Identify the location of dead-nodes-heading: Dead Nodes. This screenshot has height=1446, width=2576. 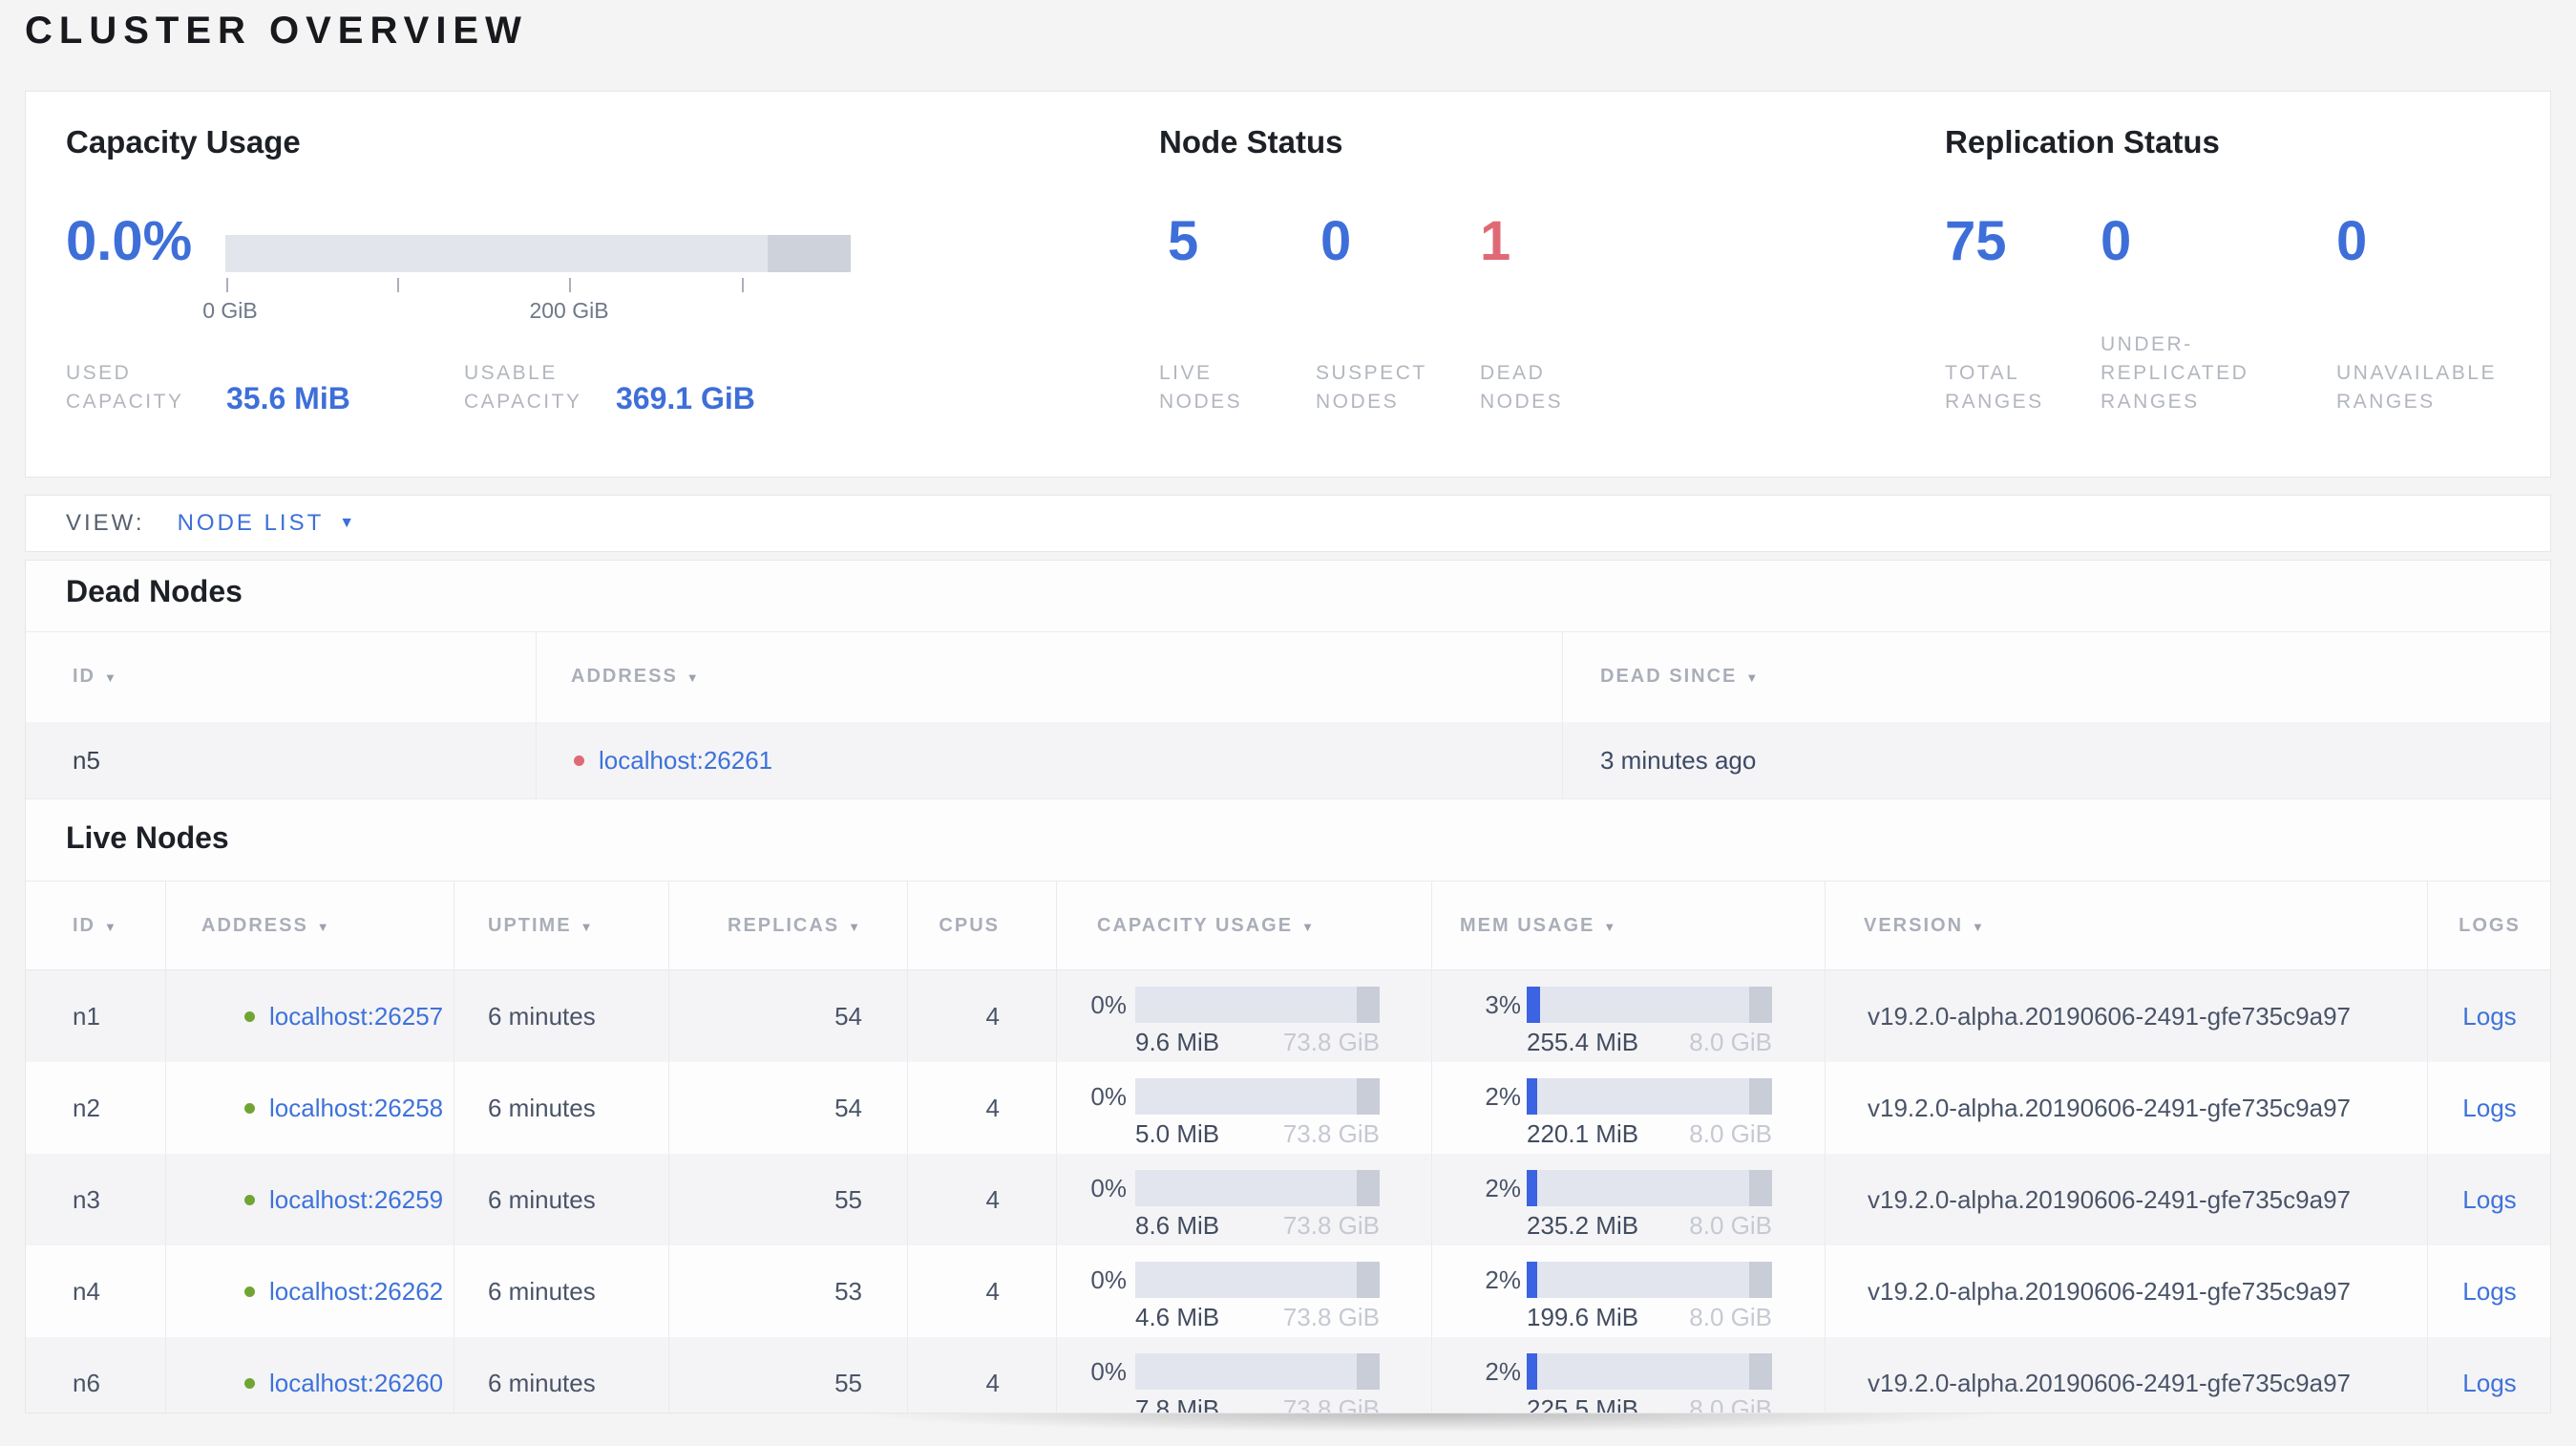
(154, 591).